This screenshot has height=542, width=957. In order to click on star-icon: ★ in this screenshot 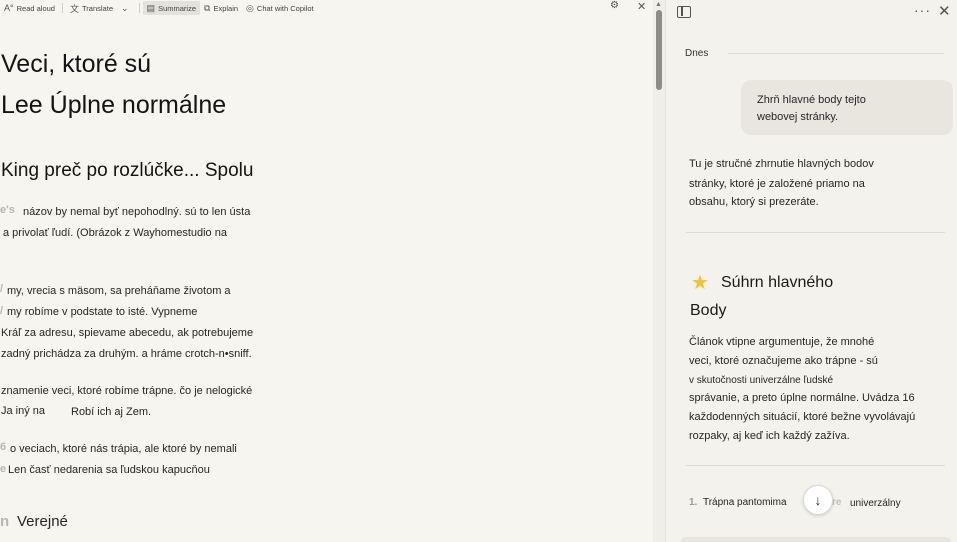, I will do `click(700, 283)`.